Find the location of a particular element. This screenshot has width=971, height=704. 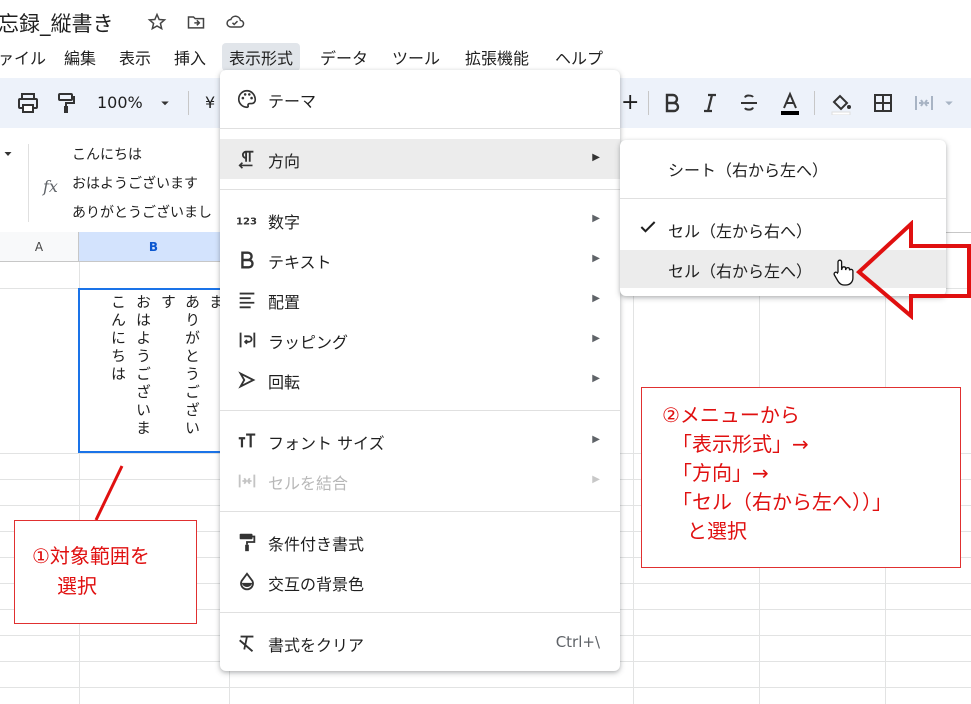

menu-item-rotation: 回転 ▶ is located at coordinates (420, 380).